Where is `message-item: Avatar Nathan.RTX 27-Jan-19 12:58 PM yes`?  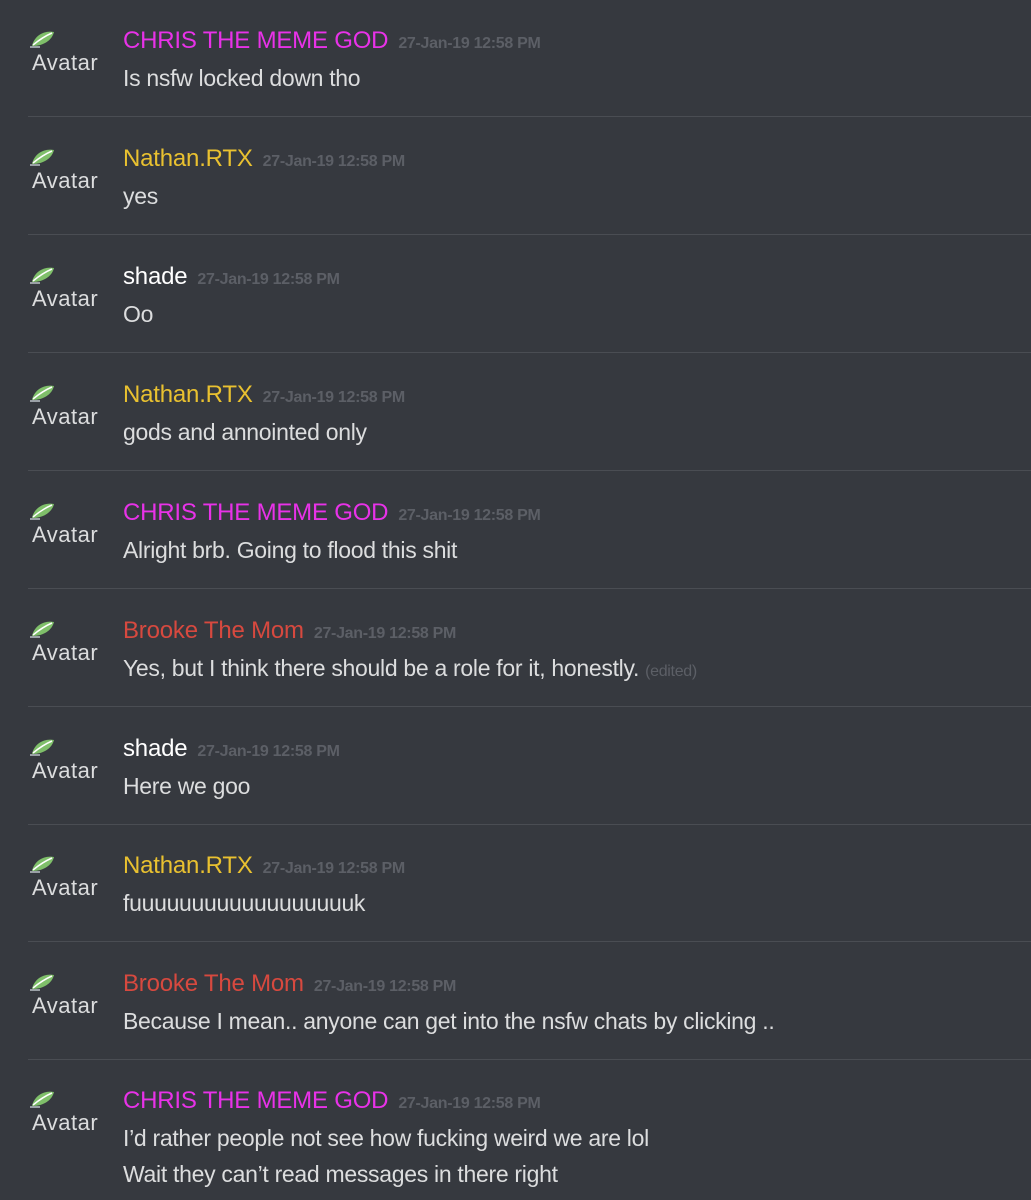
message-item: Avatar Nathan.RTX 27-Jan-19 12:58 PM yes is located at coordinates (515, 176).